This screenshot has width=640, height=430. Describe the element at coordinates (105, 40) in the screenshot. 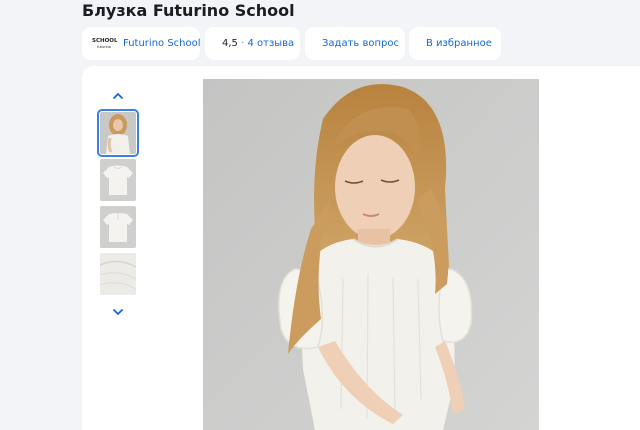

I see `brand-logo-text: SCHOOL` at that location.